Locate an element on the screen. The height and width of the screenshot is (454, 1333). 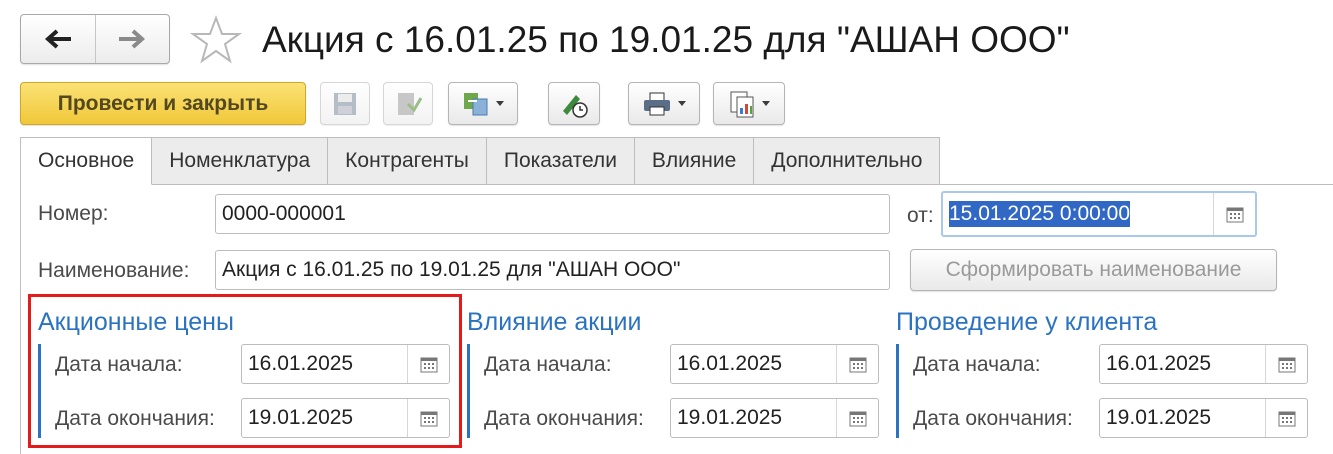
client-end-date-field: 19.01.2025 is located at coordinates (1203, 418).